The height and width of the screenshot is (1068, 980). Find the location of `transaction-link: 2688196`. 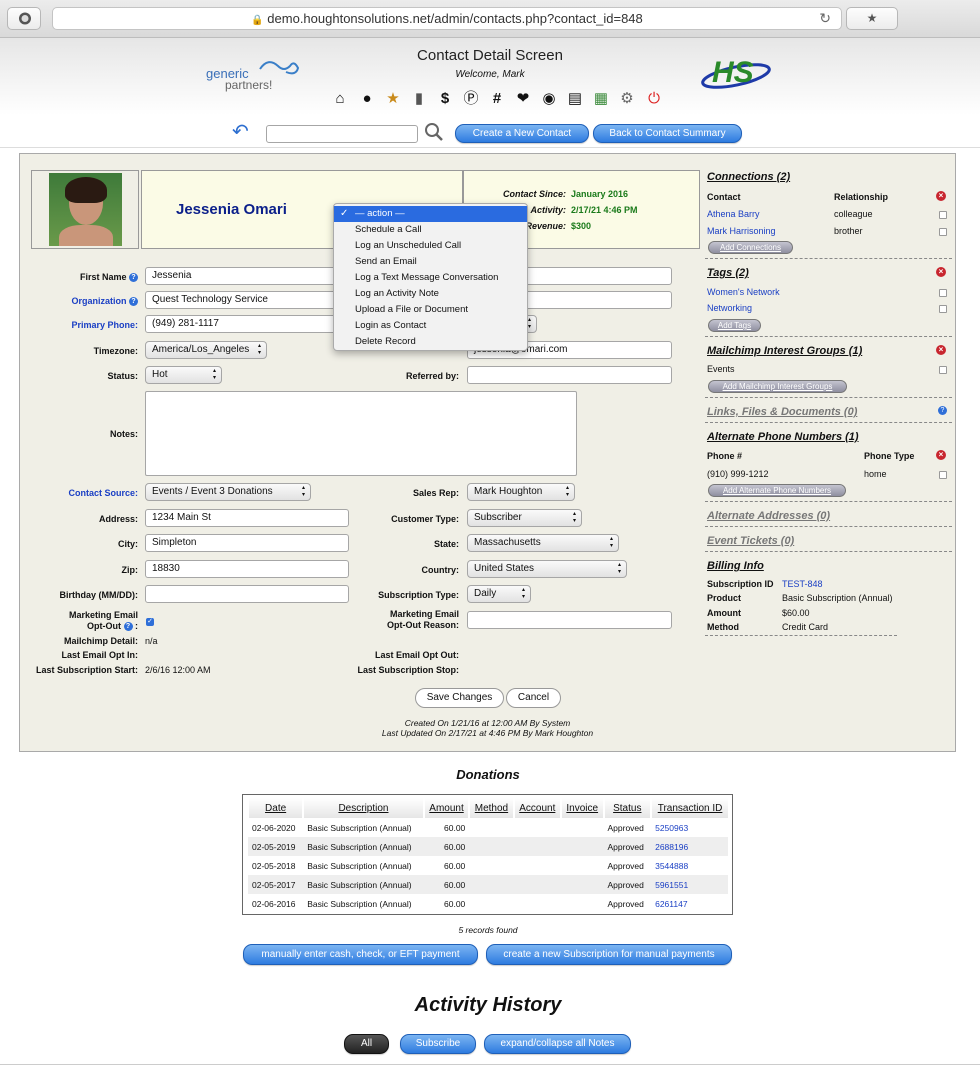

transaction-link: 2688196 is located at coordinates (689, 846).